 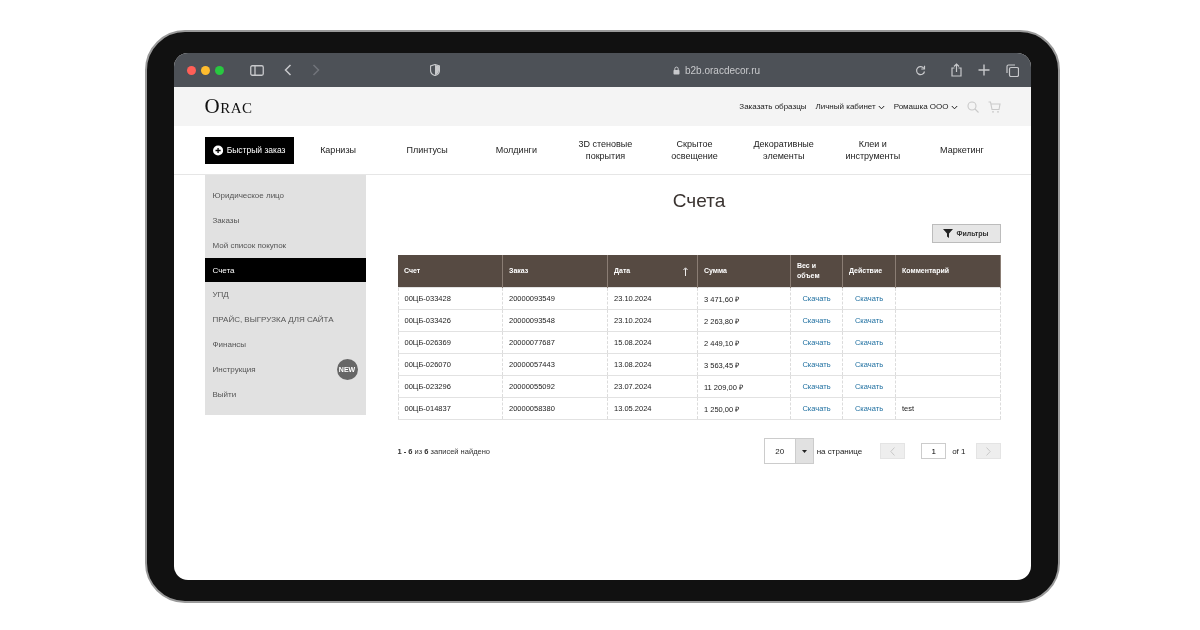 I want to click on nav-link: Плинтусы, so click(x=427, y=150).